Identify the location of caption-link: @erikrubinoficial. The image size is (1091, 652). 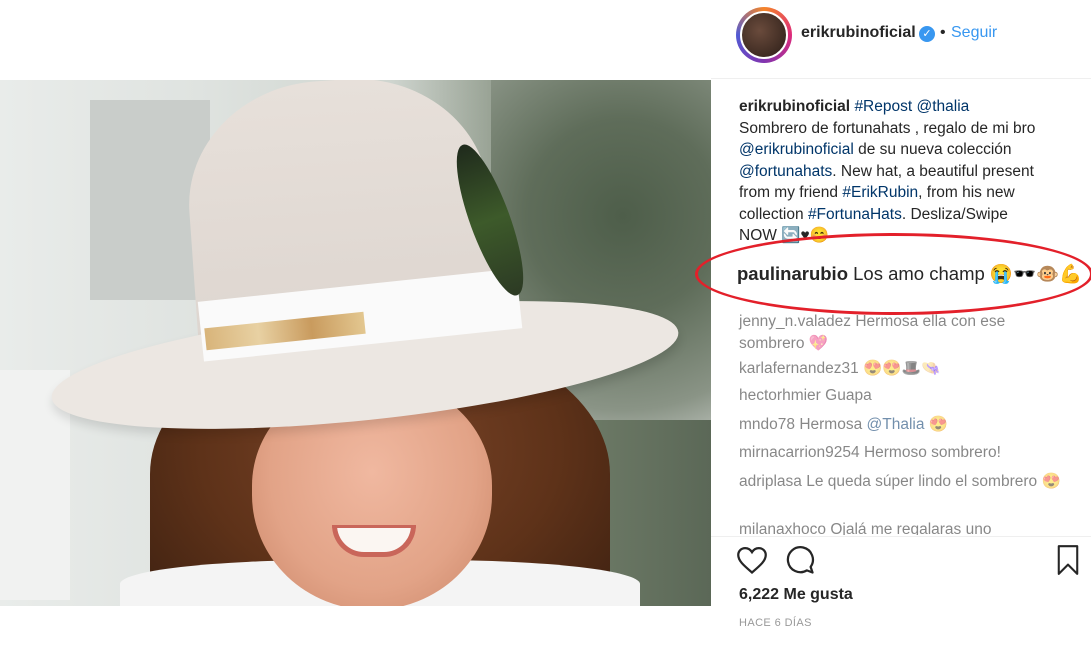
(796, 149).